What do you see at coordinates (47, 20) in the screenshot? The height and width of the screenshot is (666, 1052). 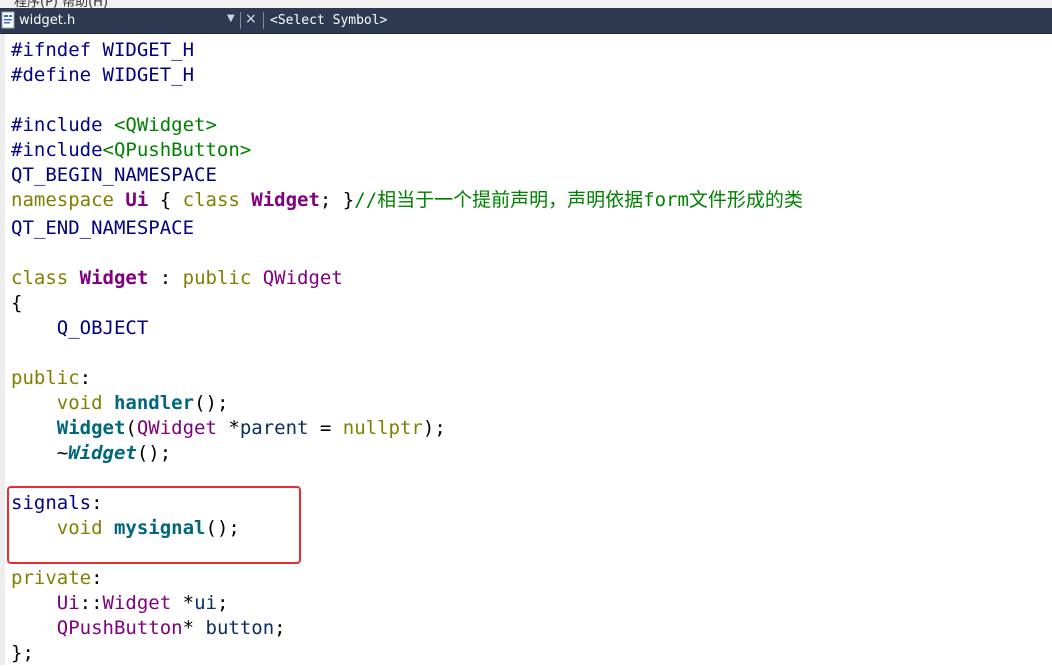 I see `open-file-name: widget.h` at bounding box center [47, 20].